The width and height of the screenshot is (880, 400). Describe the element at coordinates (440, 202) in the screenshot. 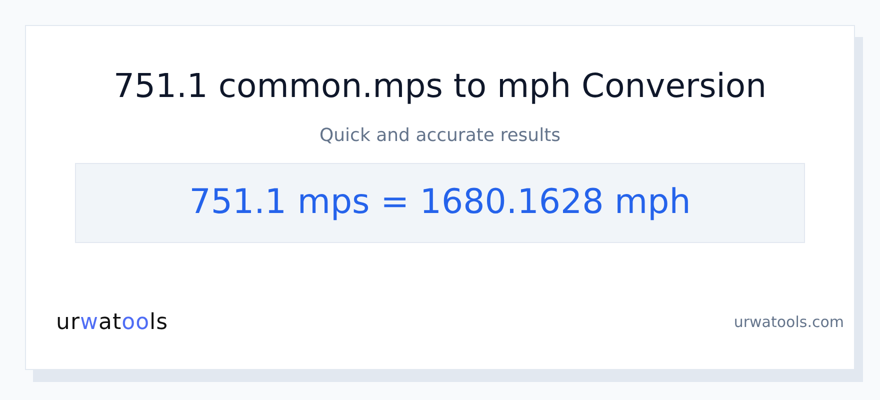

I see `conversion-result: 751.1 mps = 1680.1628 mph` at that location.